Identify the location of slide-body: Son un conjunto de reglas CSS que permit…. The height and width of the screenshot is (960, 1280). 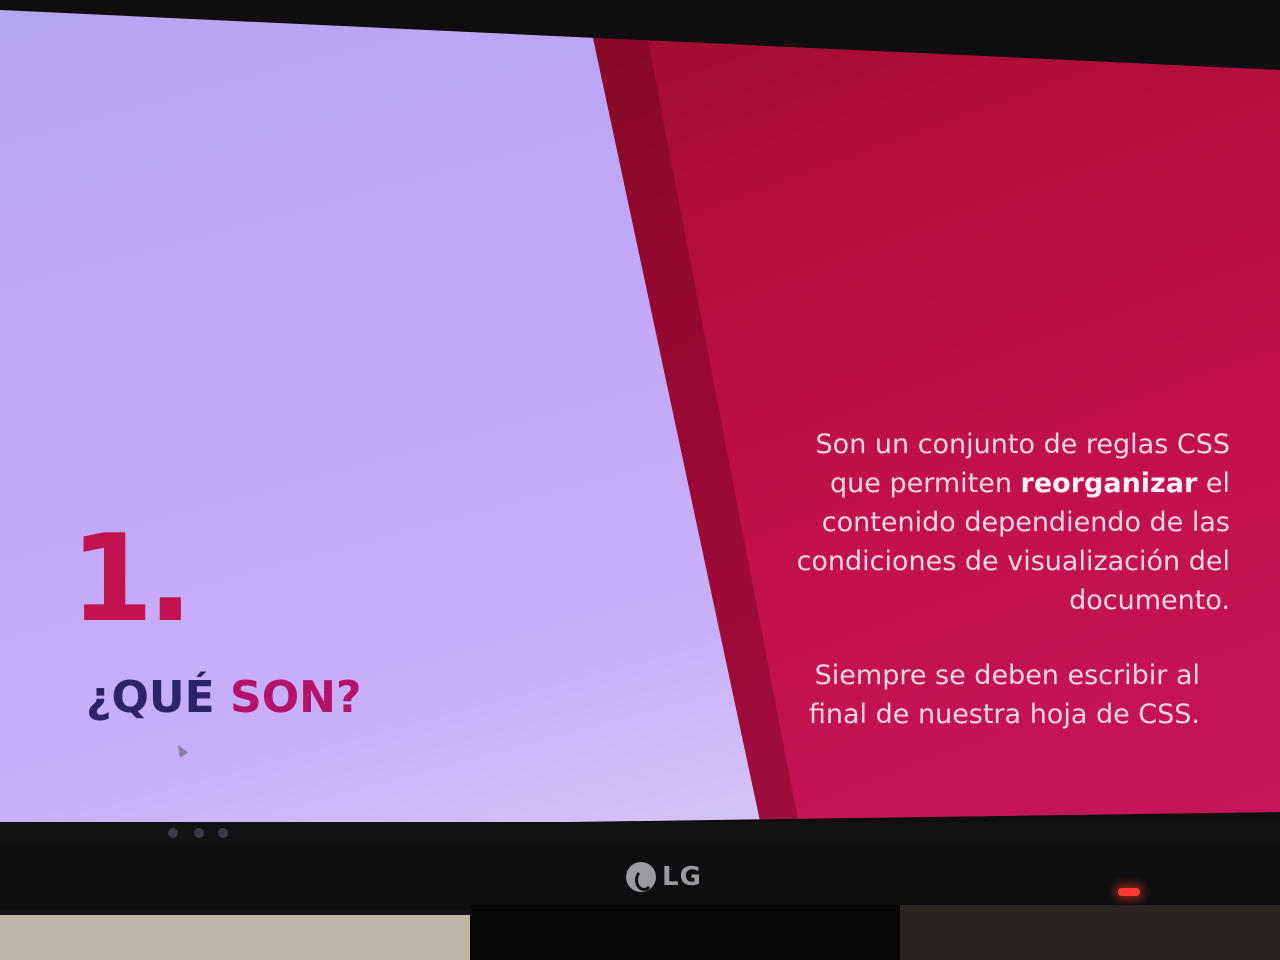
(1020, 579).